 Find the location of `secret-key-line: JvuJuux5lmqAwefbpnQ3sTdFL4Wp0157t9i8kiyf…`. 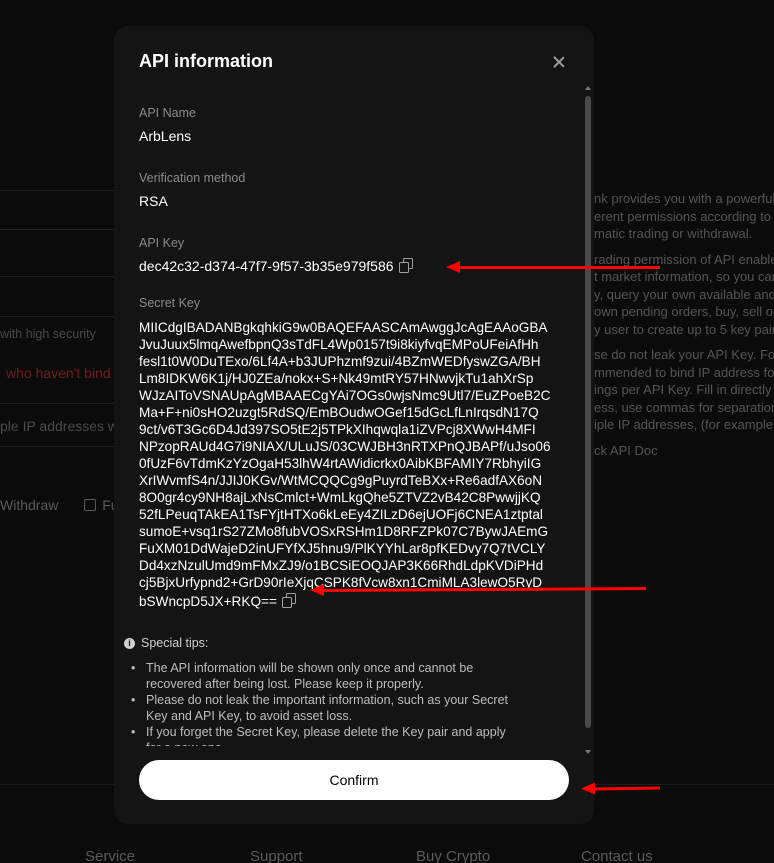

secret-key-line: JvuJuux5lmqAwefbpnQ3sTdFL4Wp0157t9i8kiyf… is located at coordinates (339, 344).